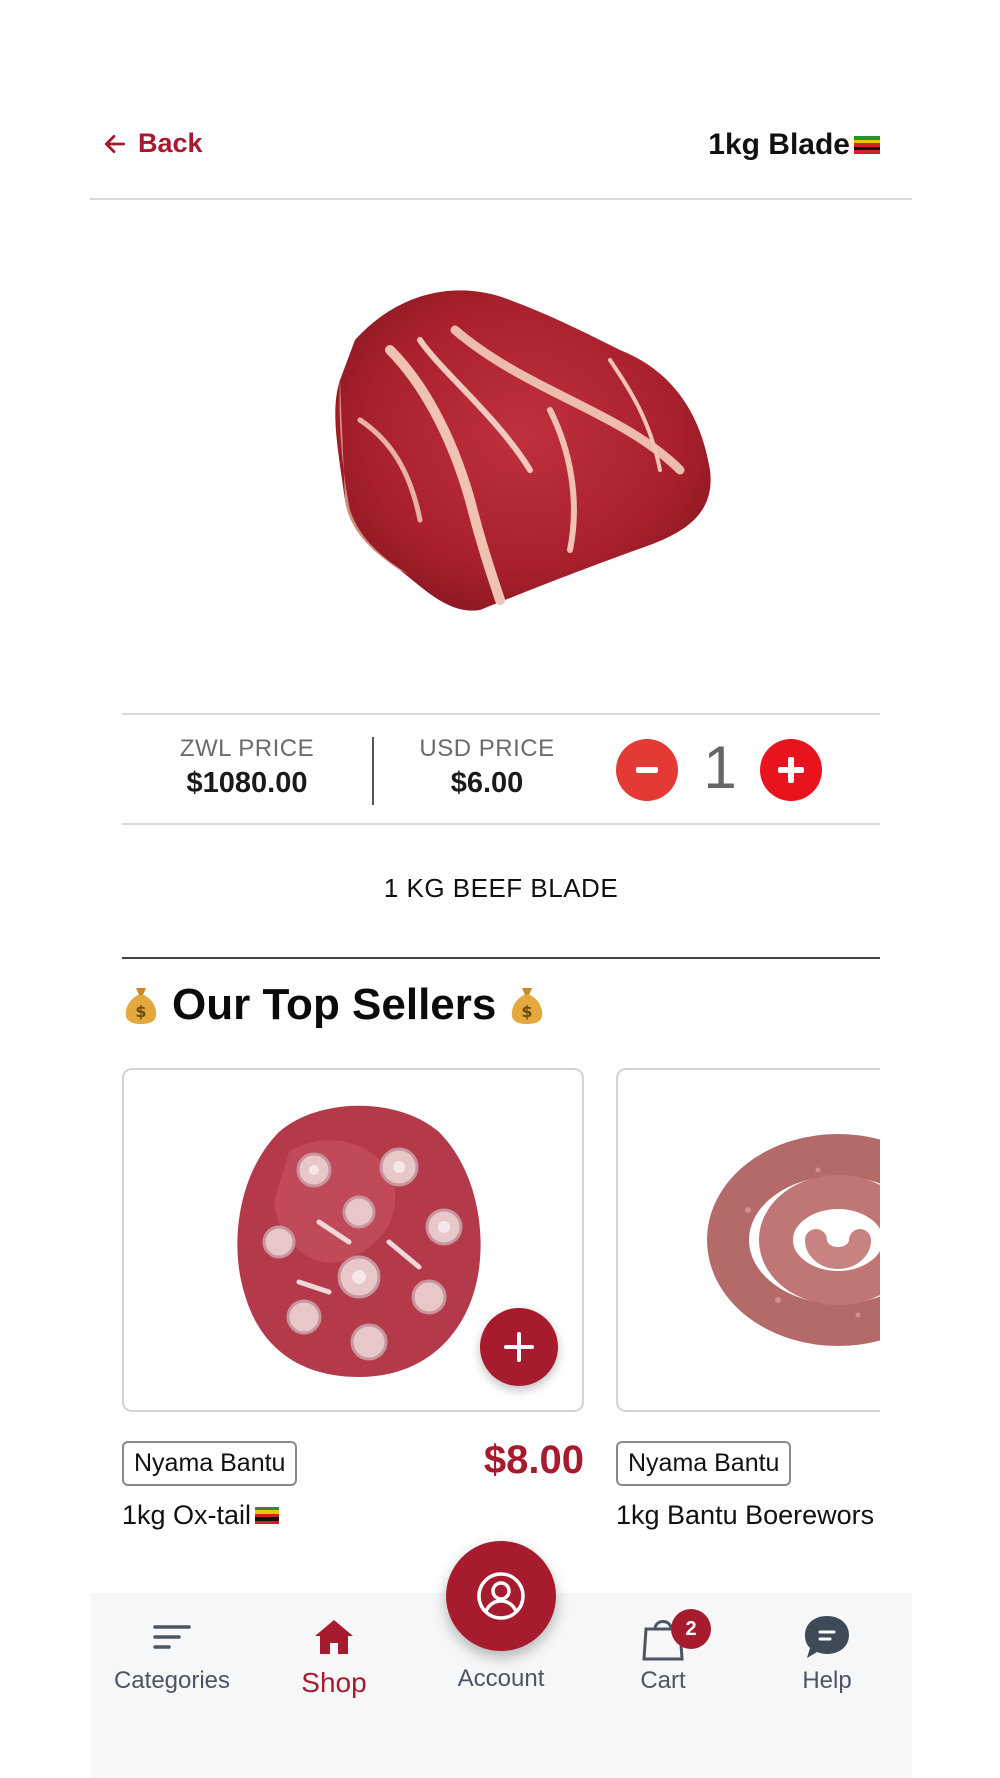  What do you see at coordinates (501, 958) in the screenshot?
I see `divider` at bounding box center [501, 958].